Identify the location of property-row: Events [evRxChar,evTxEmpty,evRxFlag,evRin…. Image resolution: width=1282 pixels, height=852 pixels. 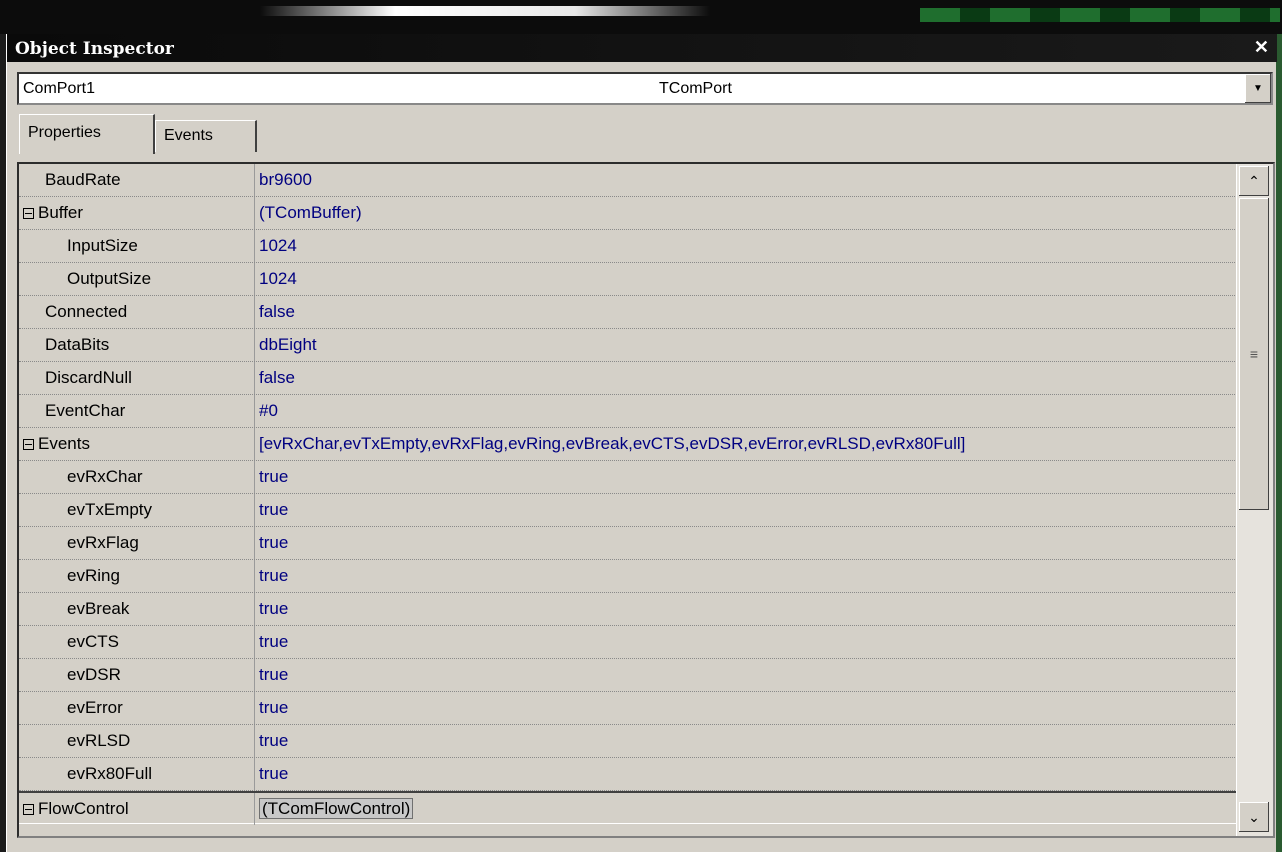
(628, 444).